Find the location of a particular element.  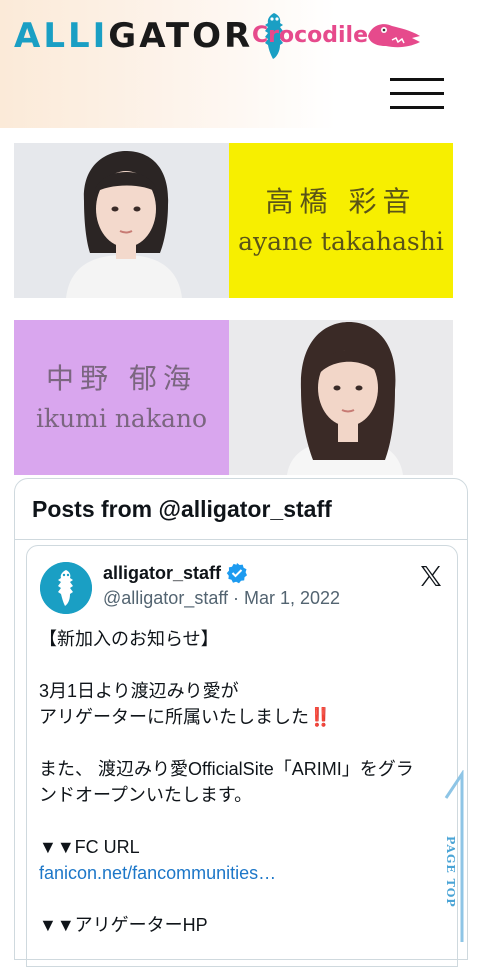

tweet-author-name: alligator_staff is located at coordinates (162, 572).